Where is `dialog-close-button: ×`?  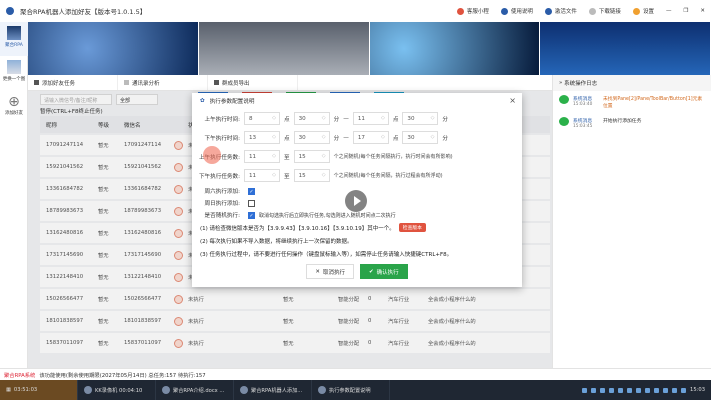 dialog-close-button: × is located at coordinates (512, 100).